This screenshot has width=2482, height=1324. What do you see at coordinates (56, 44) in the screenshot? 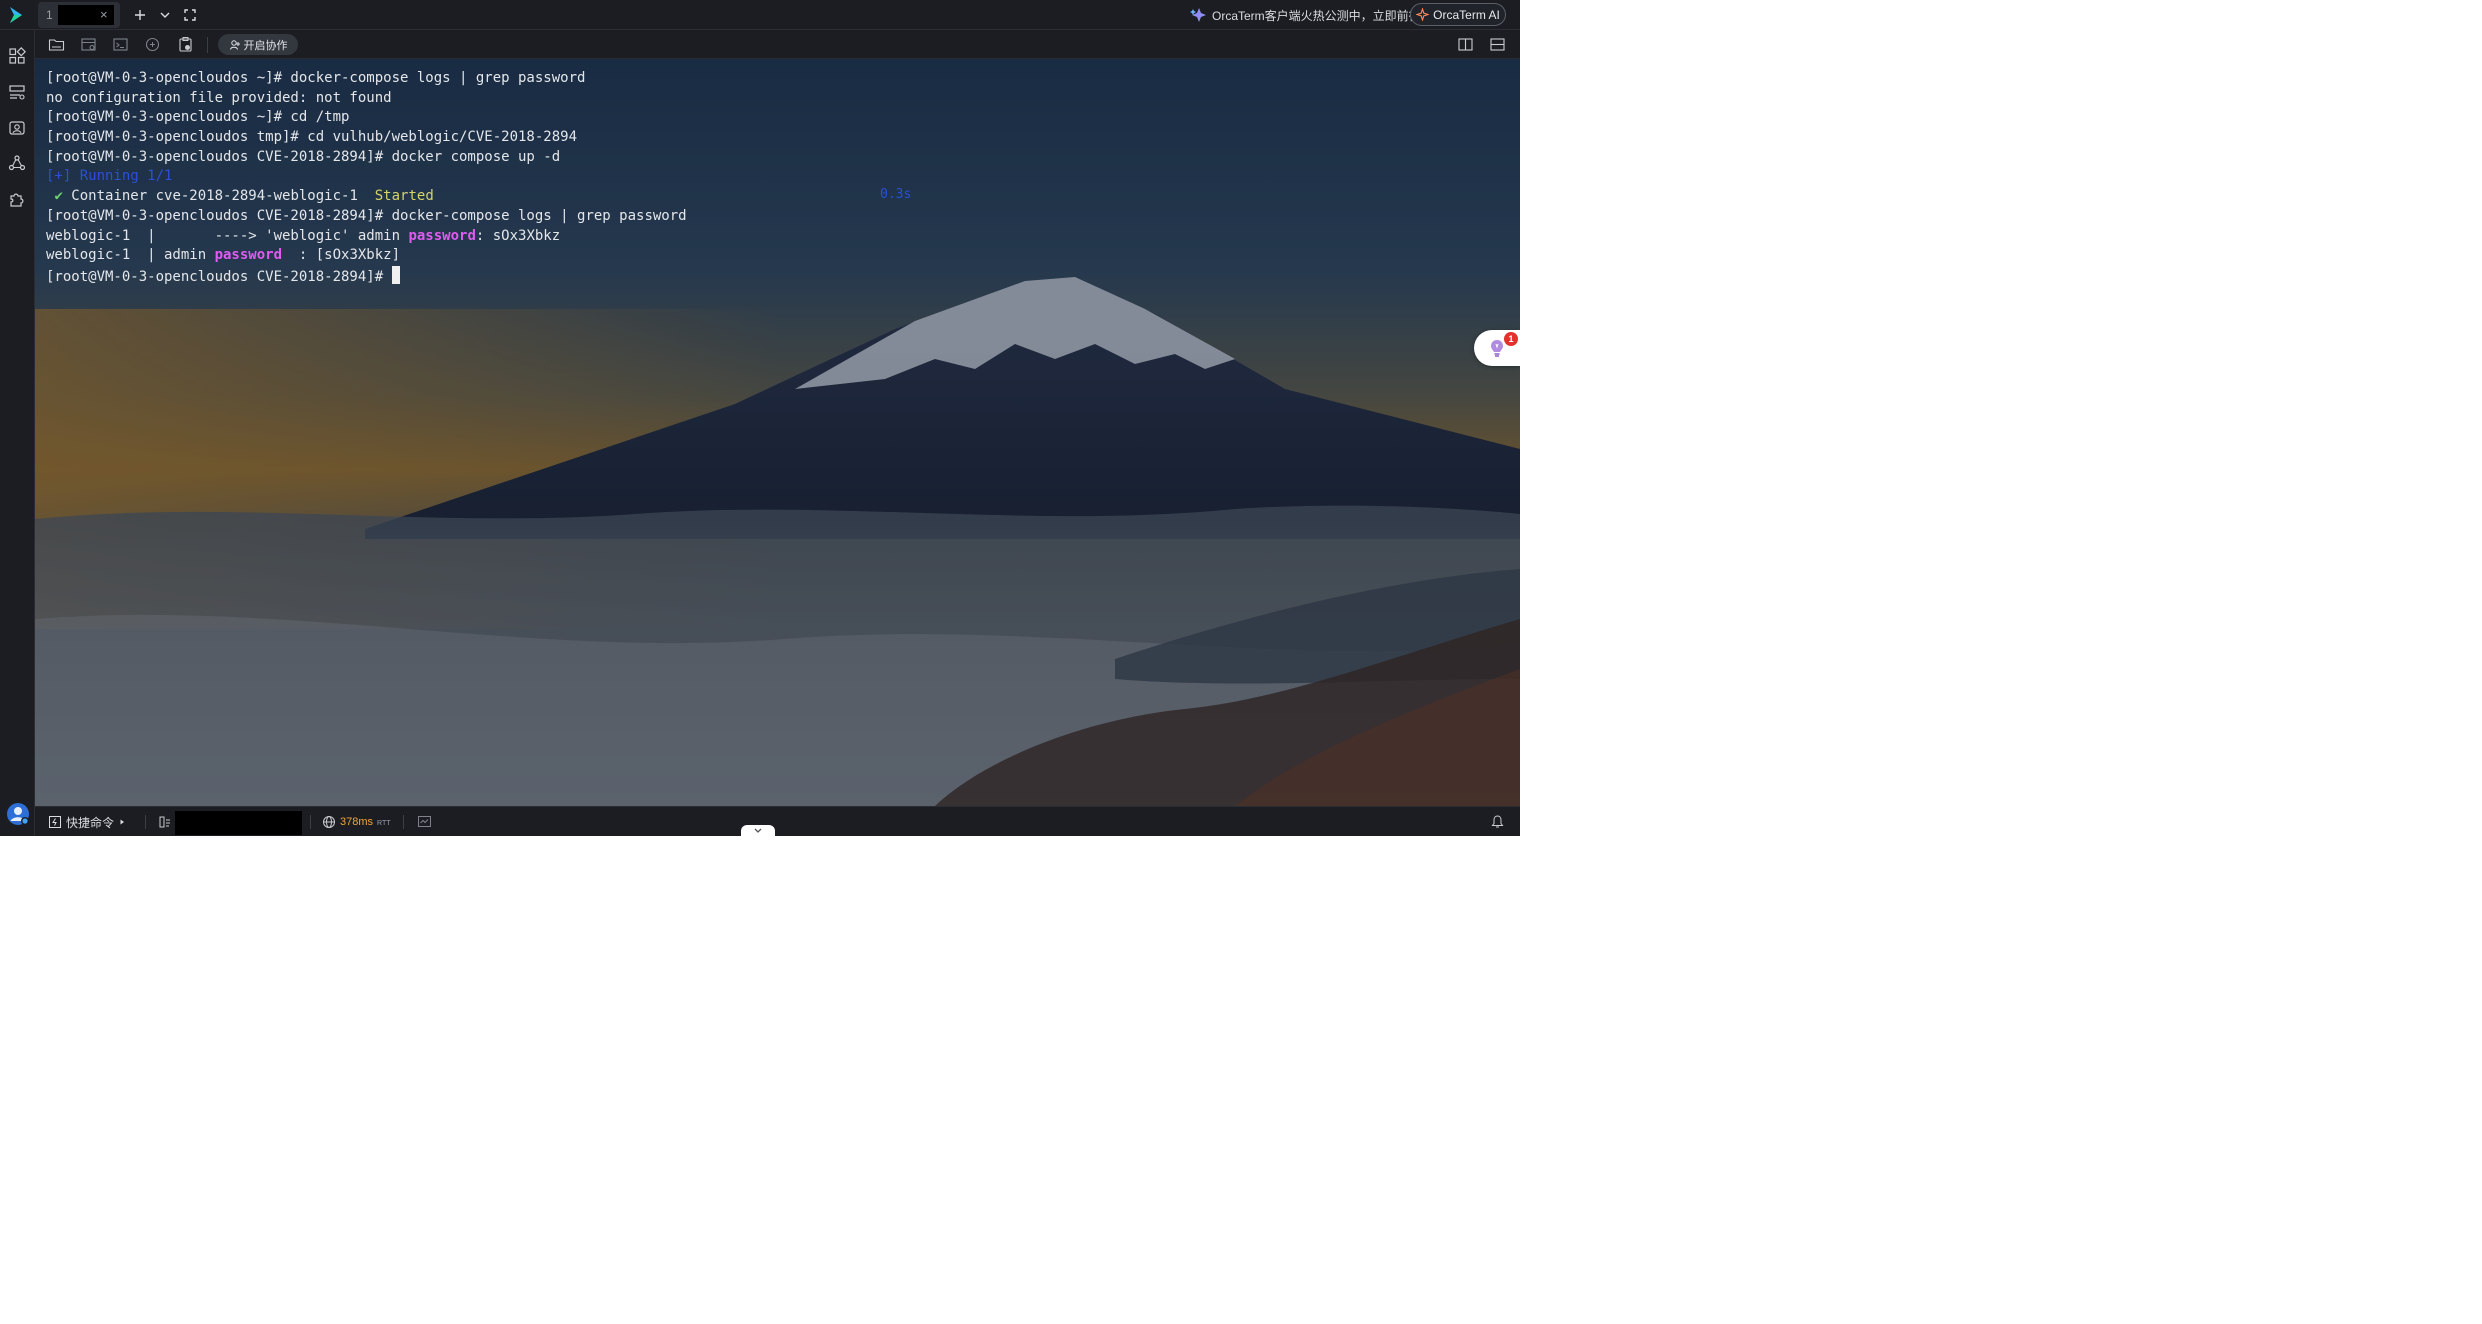
I see `sftp-folder-icon` at bounding box center [56, 44].